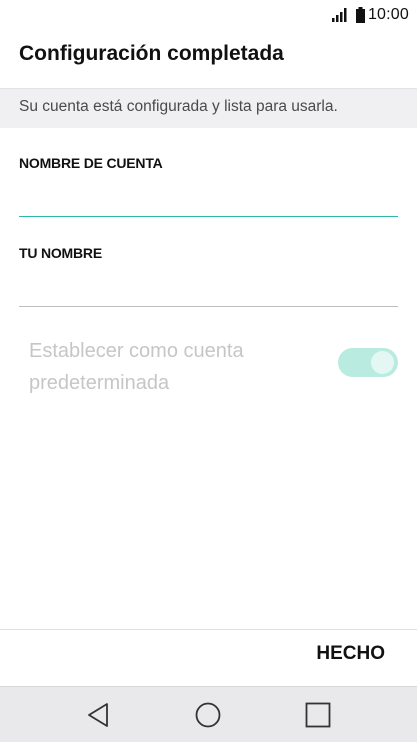 The image size is (417, 742). What do you see at coordinates (350, 654) in the screenshot?
I see `done-button: HECHO` at bounding box center [350, 654].